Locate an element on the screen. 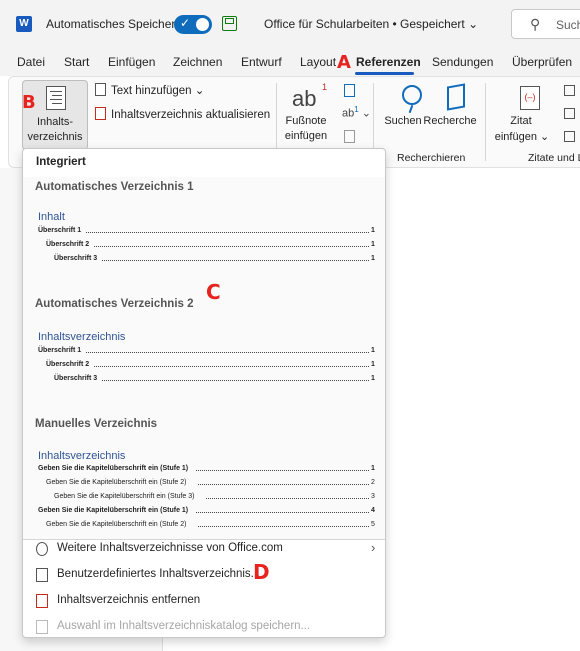  toc-heading: Inhaltsverzeichnis is located at coordinates (82, 456).